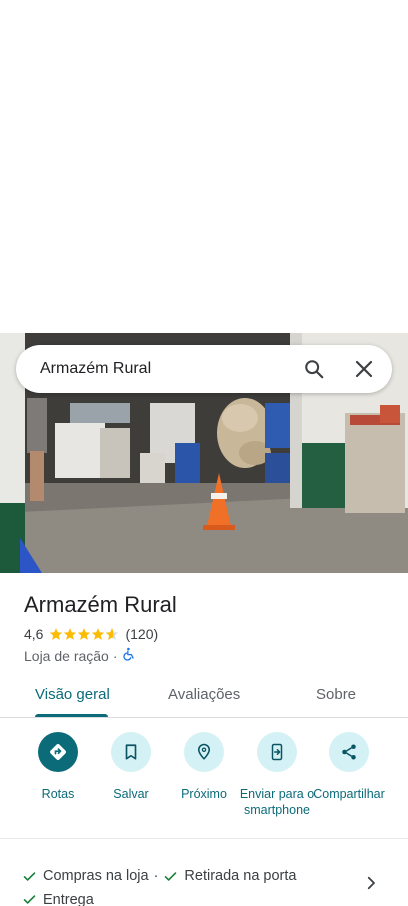  Describe the element at coordinates (277, 802) in the screenshot. I see `send-to-phone-label: Enviar para o smartphone` at that location.